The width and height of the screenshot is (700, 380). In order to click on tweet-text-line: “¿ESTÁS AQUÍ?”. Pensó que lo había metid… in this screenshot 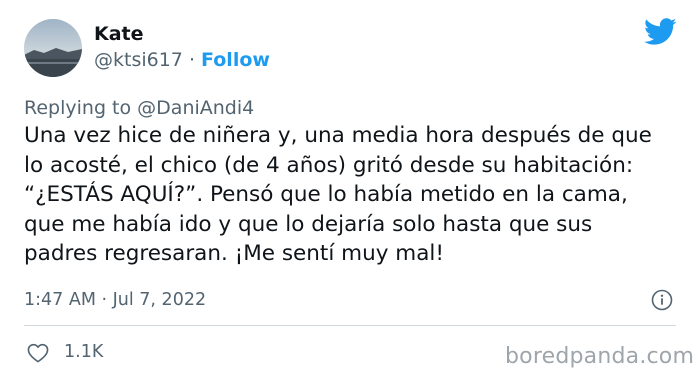, I will do `click(326, 194)`.